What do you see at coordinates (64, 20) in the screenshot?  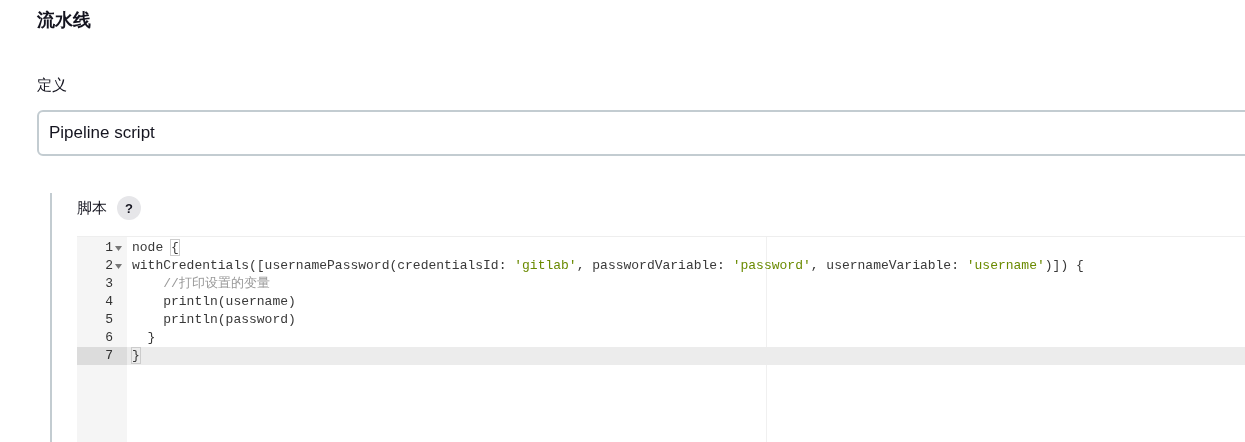 I see `section-title: 流水线` at bounding box center [64, 20].